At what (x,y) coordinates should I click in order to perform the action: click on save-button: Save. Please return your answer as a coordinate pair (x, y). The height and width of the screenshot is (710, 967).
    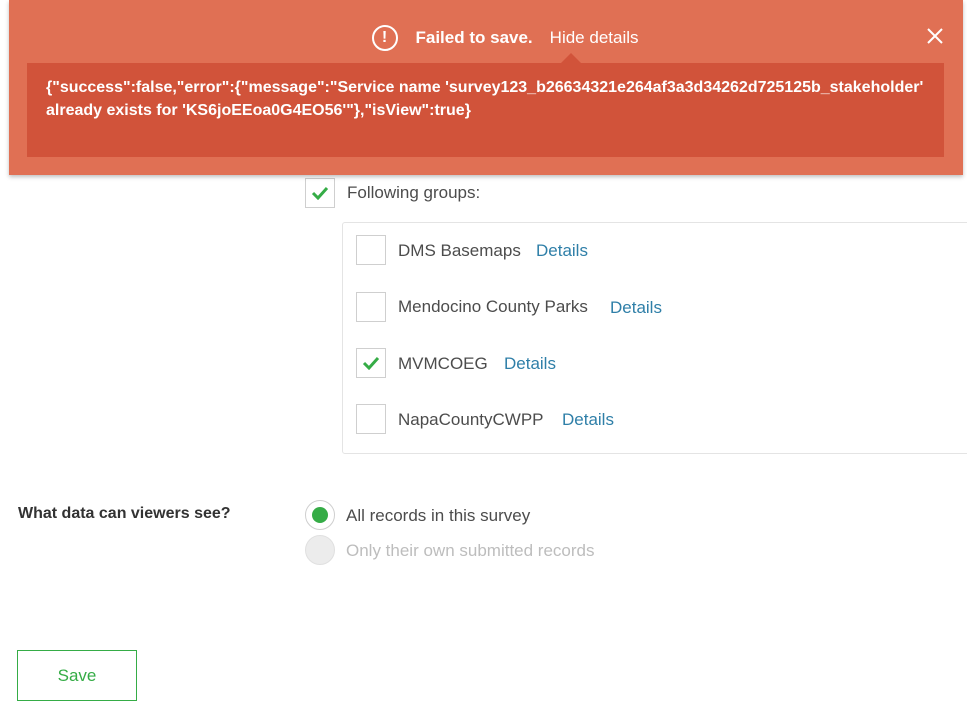
    Looking at the image, I should click on (77, 675).